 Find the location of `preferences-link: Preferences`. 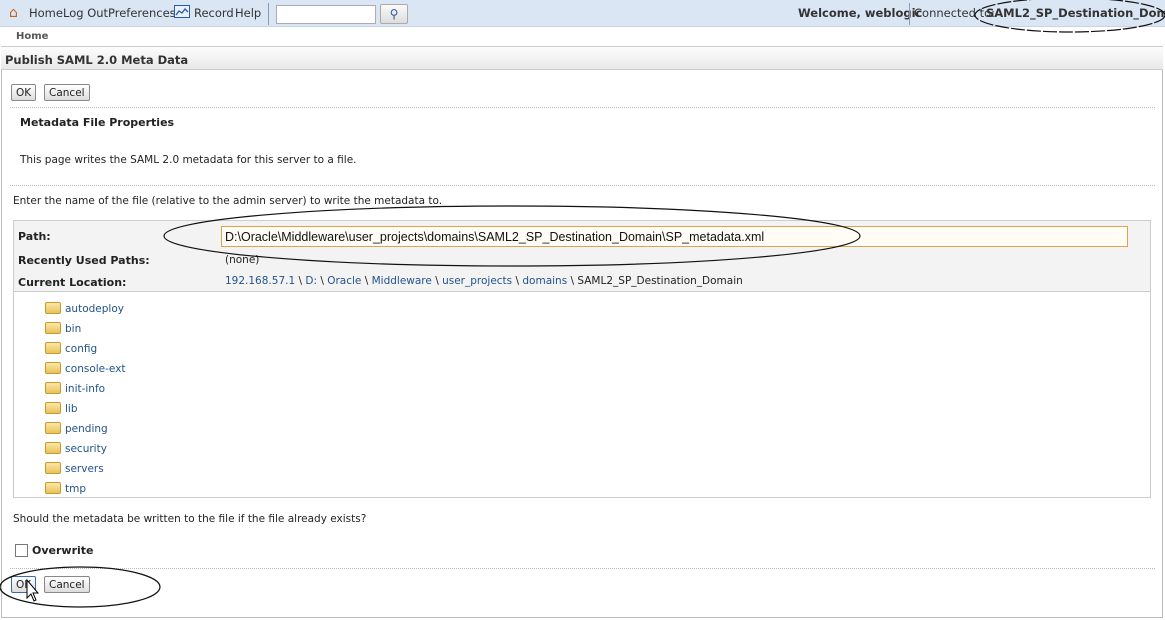

preferences-link: Preferences is located at coordinates (142, 13).